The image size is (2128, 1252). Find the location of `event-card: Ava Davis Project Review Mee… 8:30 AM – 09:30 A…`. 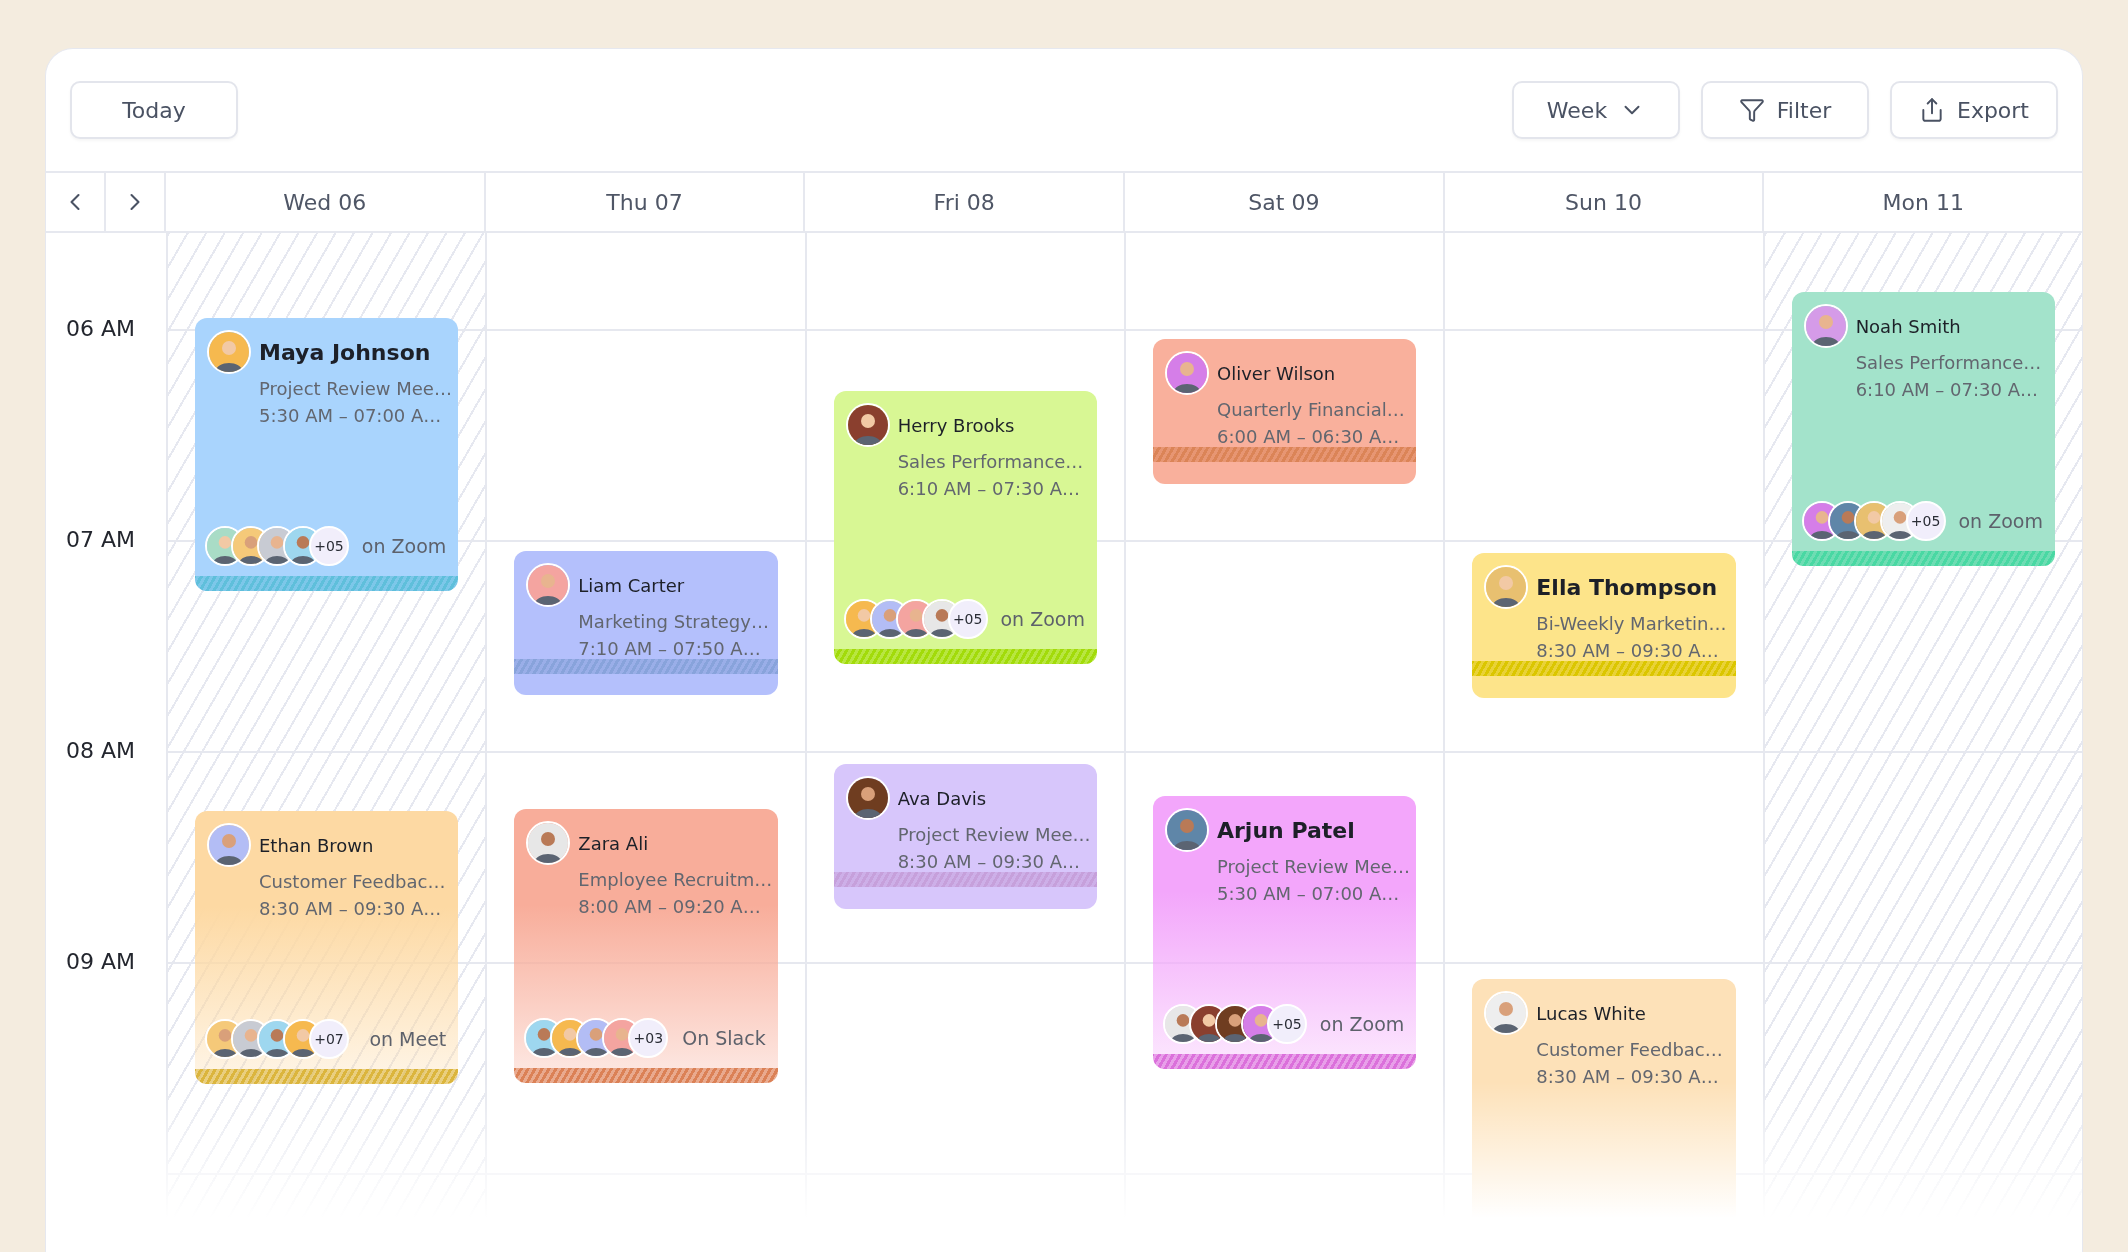

event-card: Ava Davis Project Review Mee… 8:30 AM – 09:30 A… is located at coordinates (965, 836).